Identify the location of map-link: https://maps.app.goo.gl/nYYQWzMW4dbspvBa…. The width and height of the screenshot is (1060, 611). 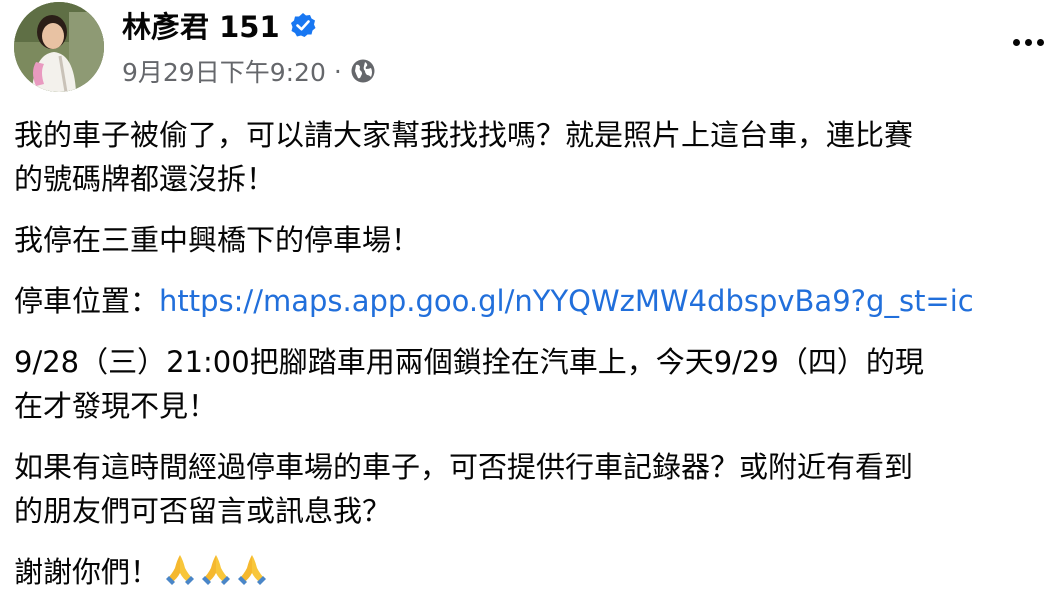
(566, 301).